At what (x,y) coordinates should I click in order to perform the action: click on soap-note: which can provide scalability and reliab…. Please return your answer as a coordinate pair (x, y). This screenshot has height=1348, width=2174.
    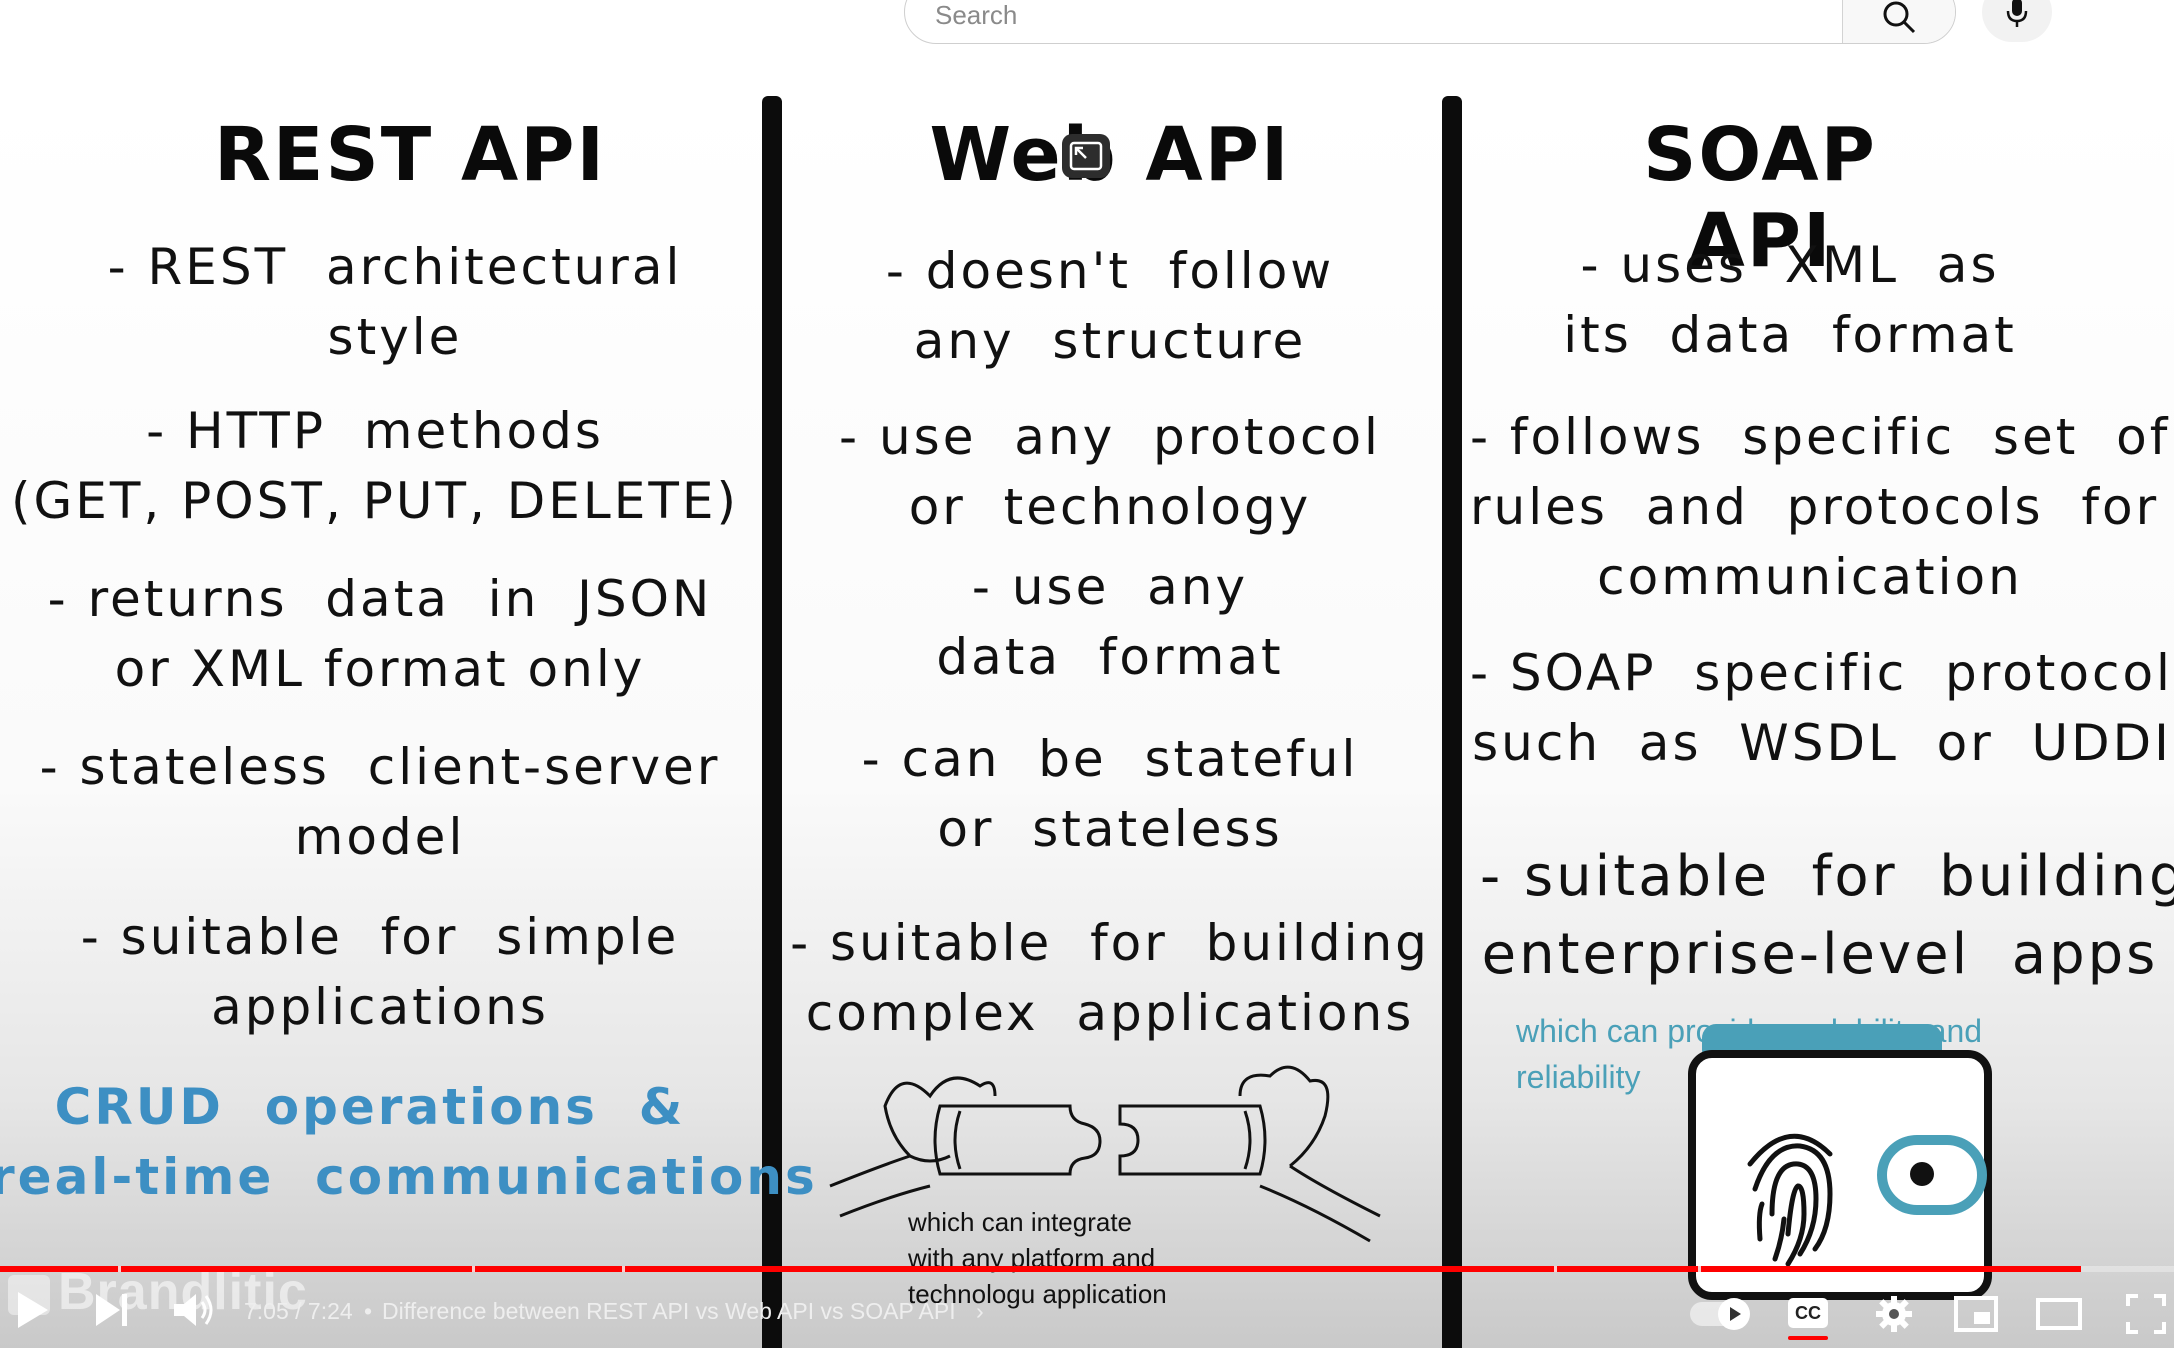
    Looking at the image, I should click on (1749, 1054).